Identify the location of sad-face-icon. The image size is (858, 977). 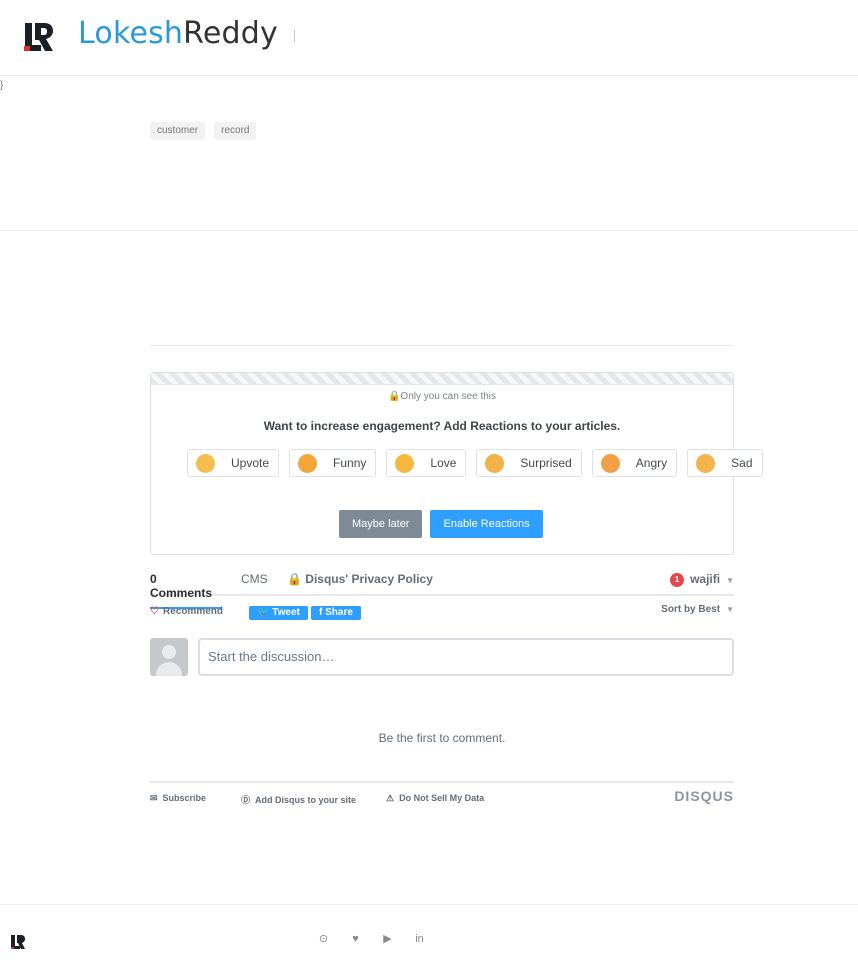
(706, 463).